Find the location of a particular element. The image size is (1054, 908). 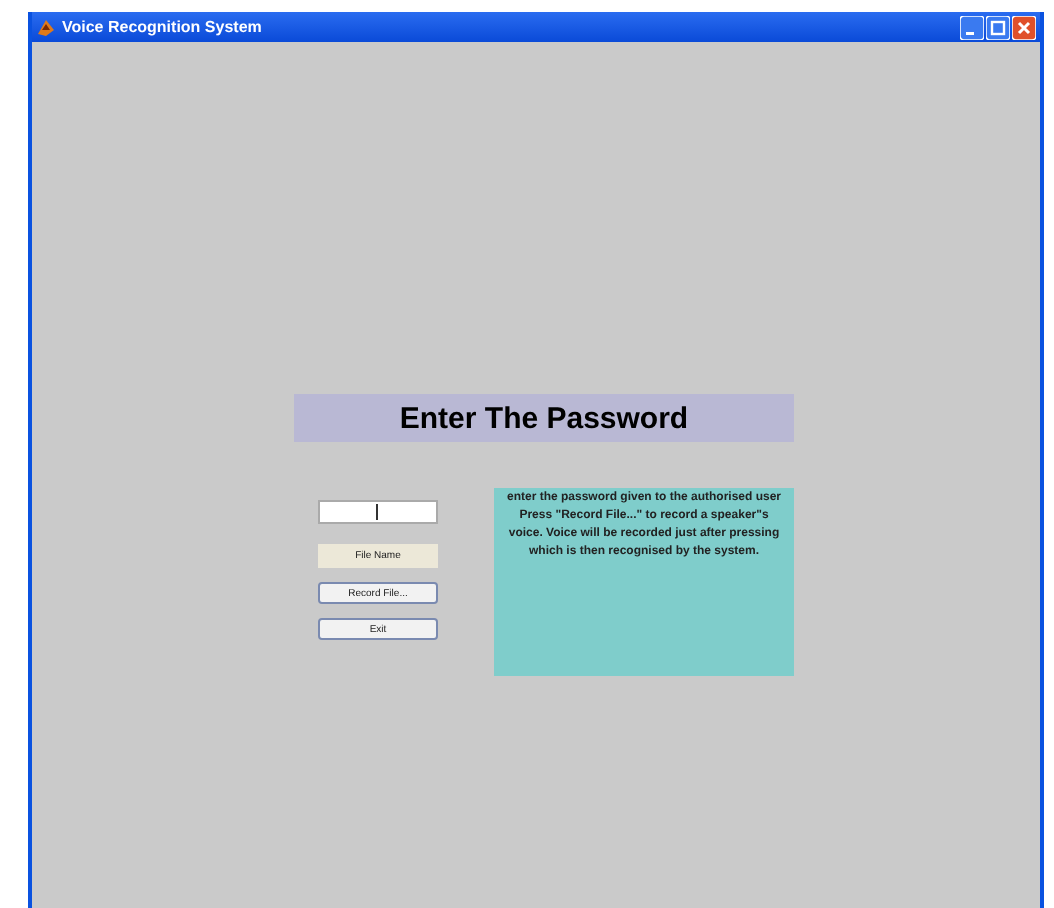

text-cursor is located at coordinates (377, 512).